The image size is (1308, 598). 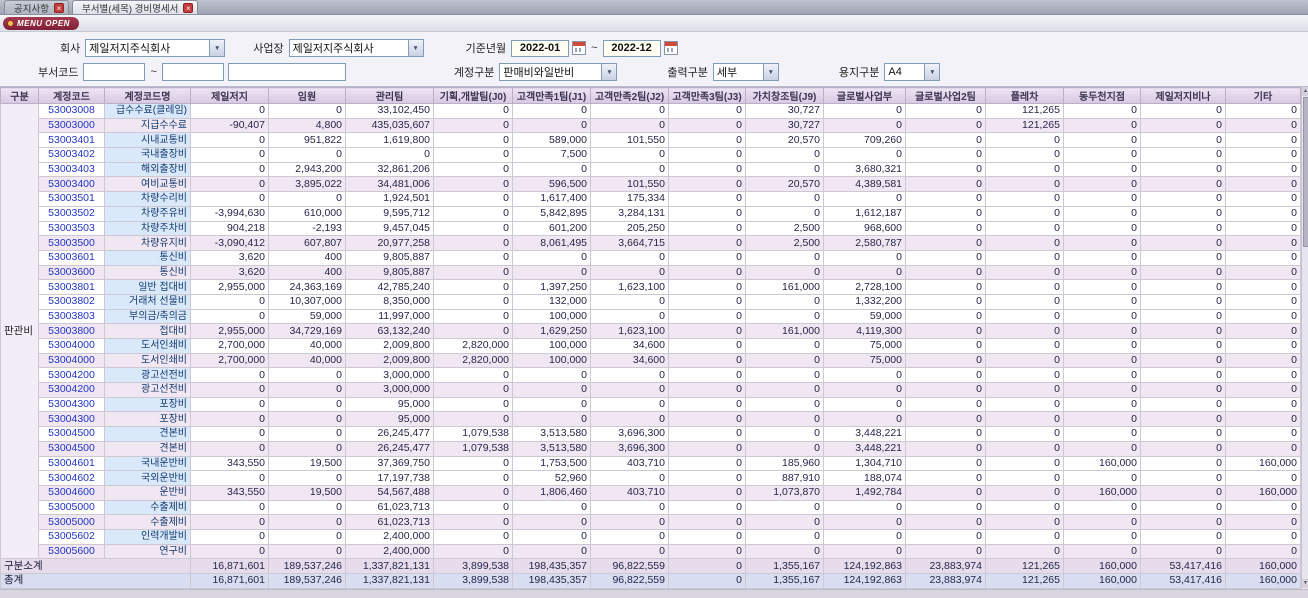 I want to click on menu-open-button: MENU OPEN, so click(x=41, y=23).